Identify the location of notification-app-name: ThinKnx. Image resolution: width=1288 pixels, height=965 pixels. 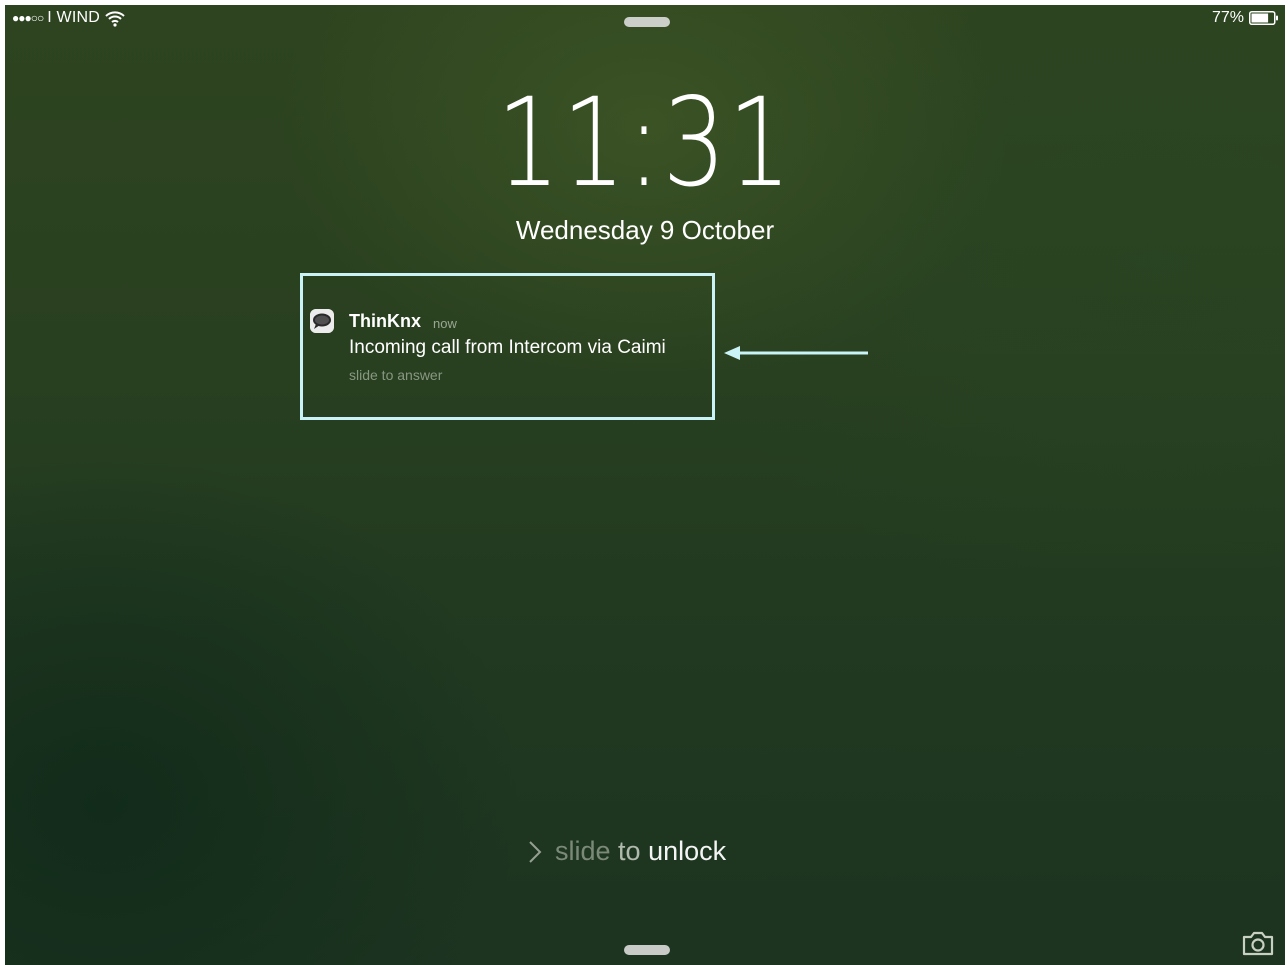
(385, 321).